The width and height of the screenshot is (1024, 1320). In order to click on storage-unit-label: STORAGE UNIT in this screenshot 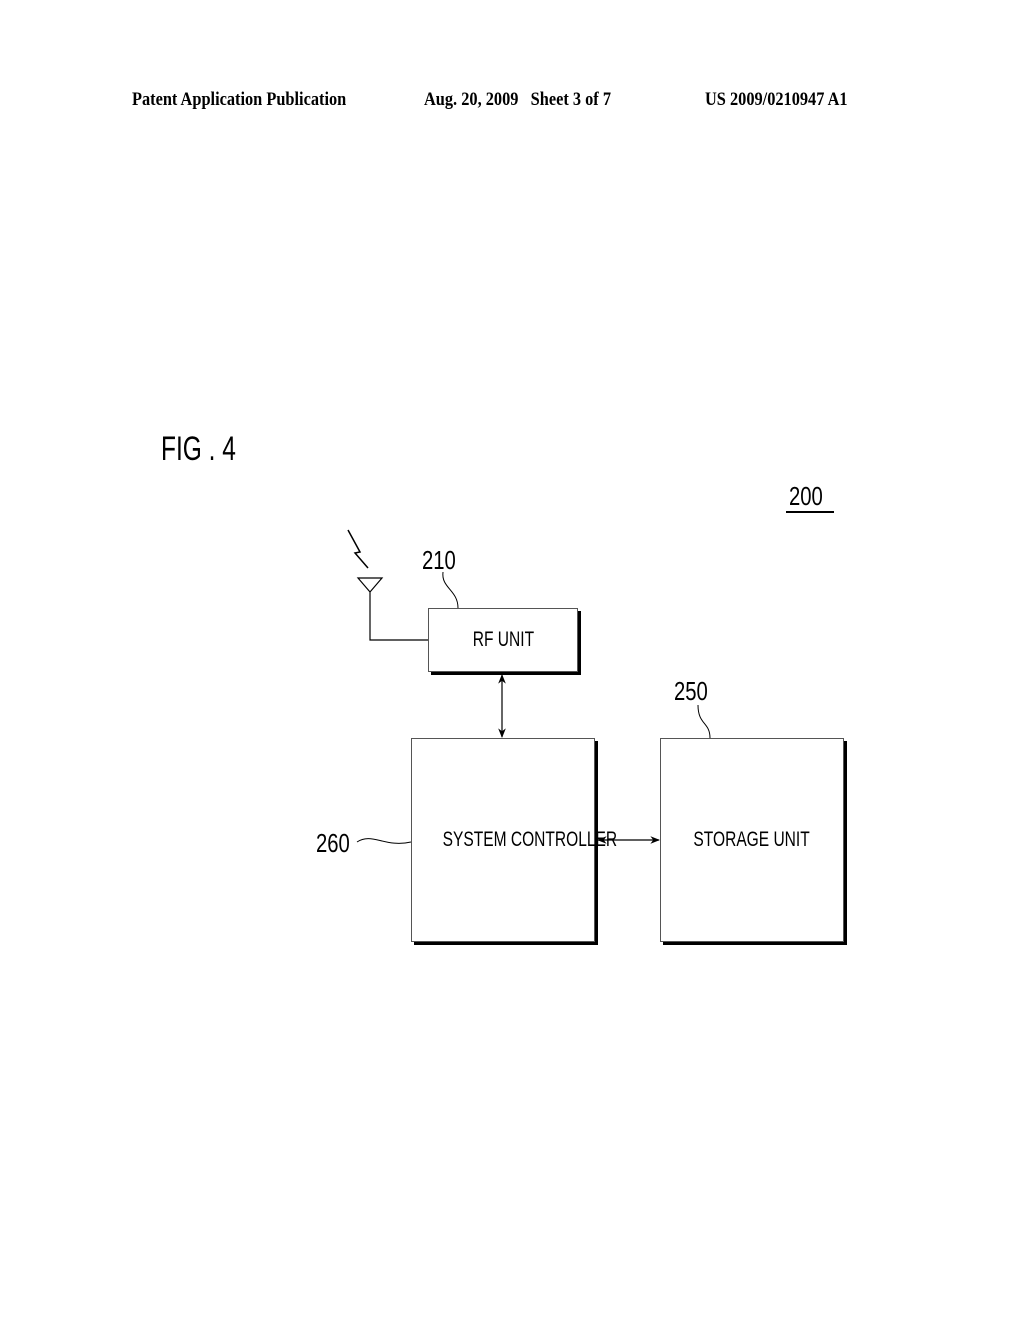, I will do `click(752, 839)`.